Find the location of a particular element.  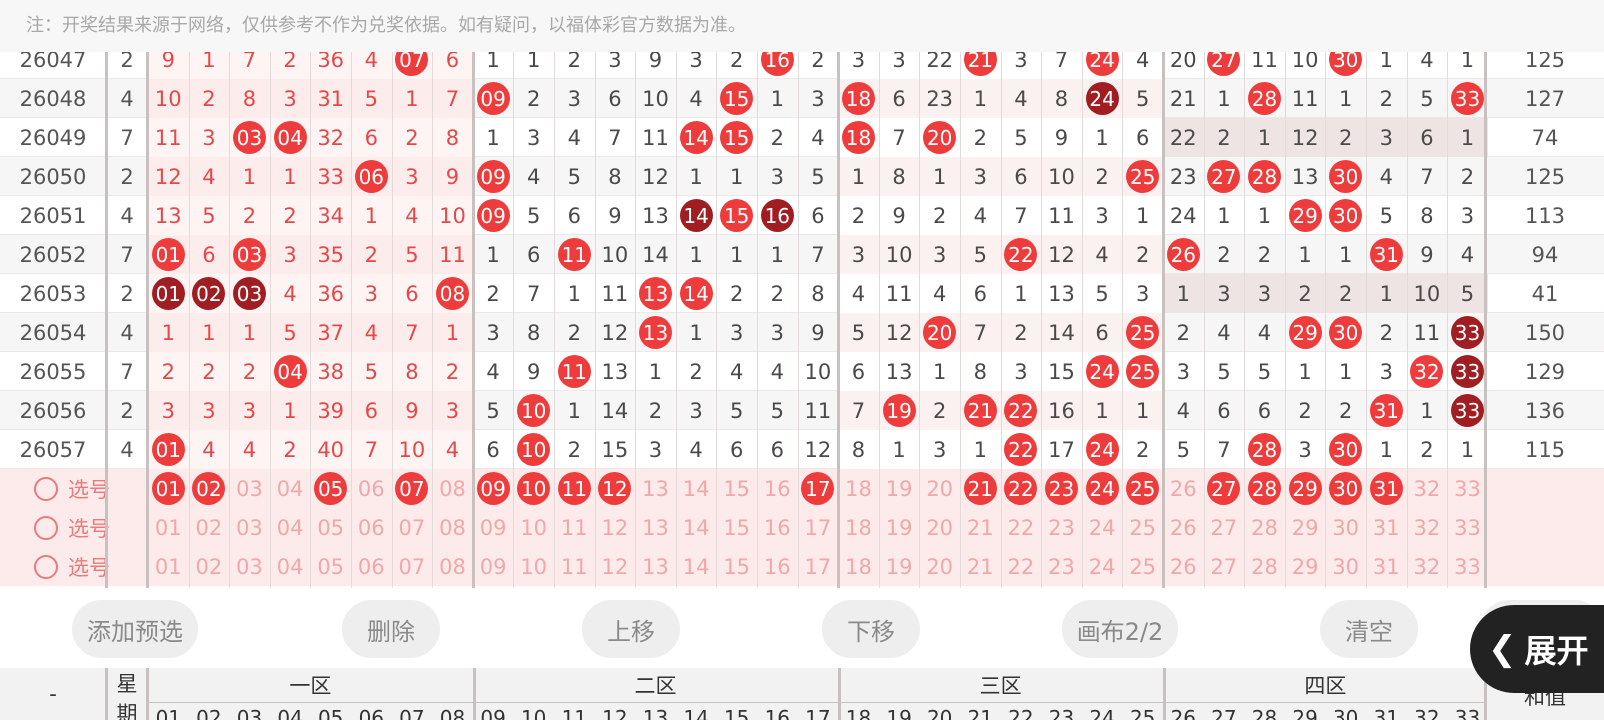

selected-ball: 09 is located at coordinates (493, 488).